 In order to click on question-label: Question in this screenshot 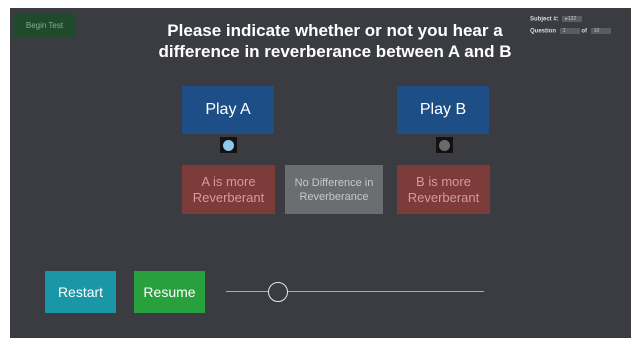, I will do `click(543, 31)`.